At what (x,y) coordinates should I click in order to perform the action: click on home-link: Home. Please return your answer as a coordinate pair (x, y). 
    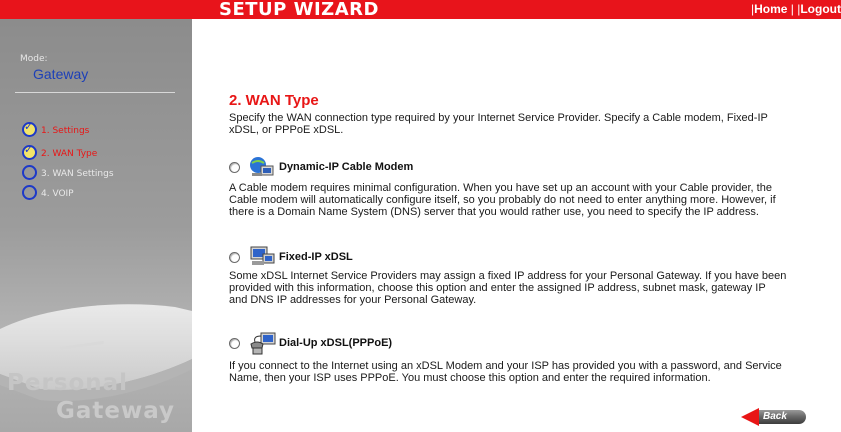
    Looking at the image, I should click on (770, 9).